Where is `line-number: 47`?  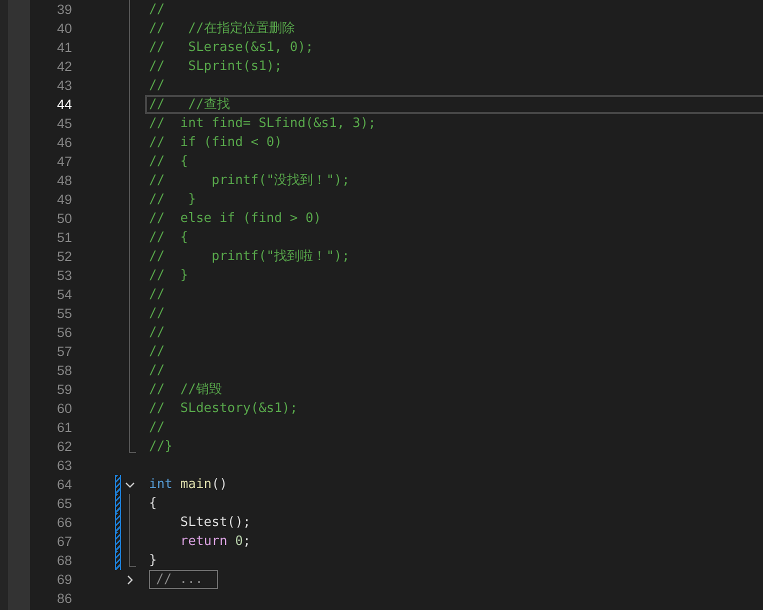 line-number: 47 is located at coordinates (64, 162).